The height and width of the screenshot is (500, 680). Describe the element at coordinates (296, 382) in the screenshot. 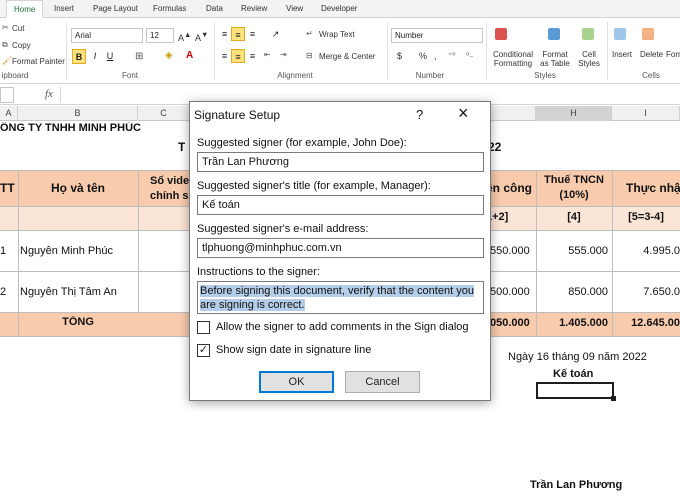

I see `ok-button: OK` at that location.